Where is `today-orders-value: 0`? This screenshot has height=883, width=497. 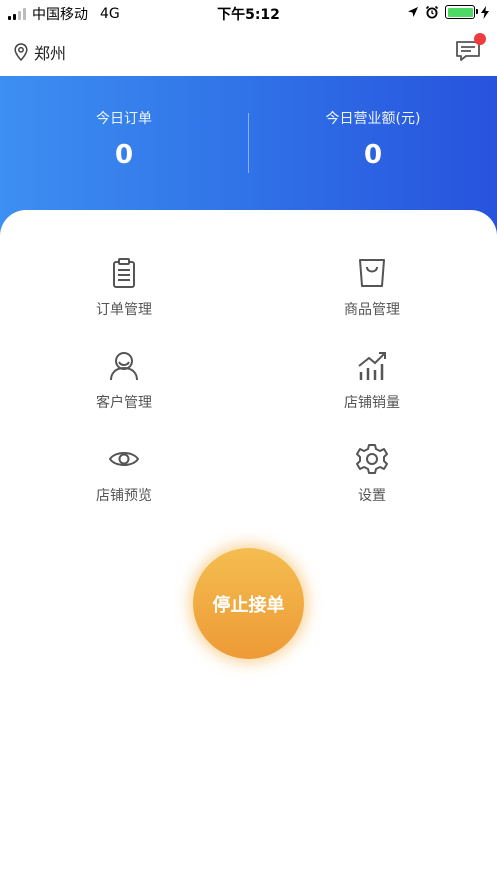 today-orders-value: 0 is located at coordinates (124, 155).